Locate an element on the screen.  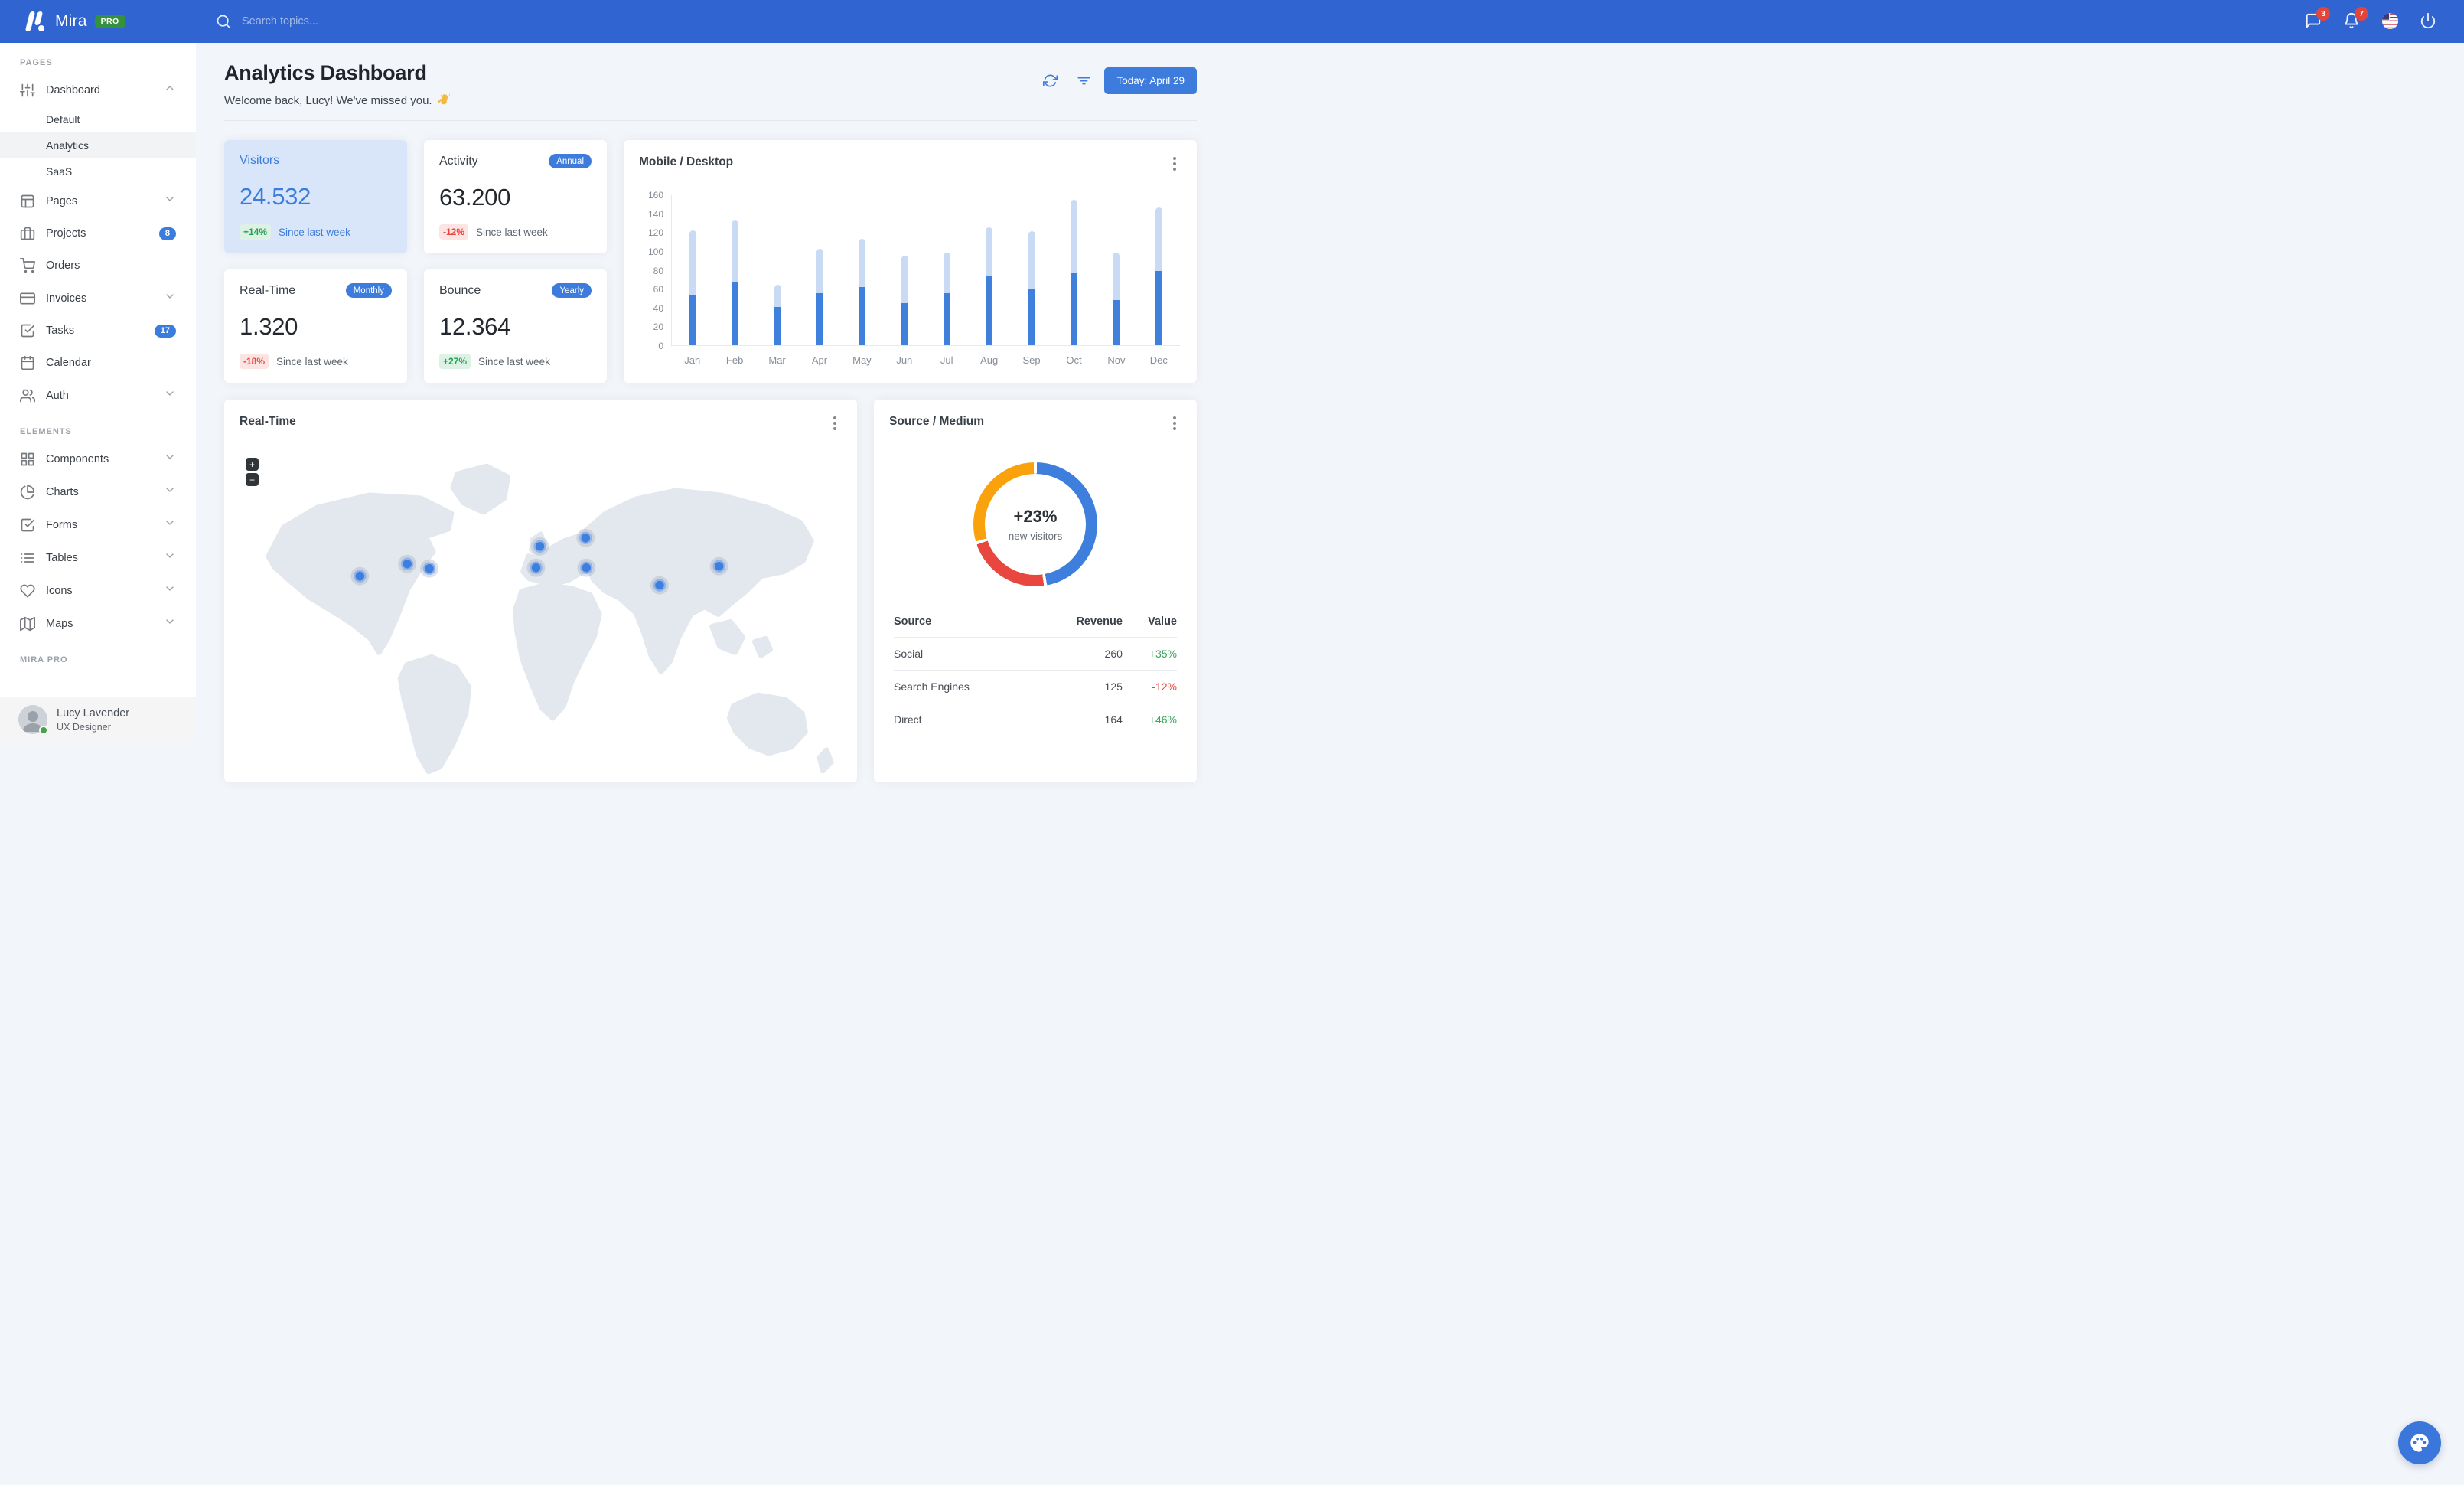
stat-title: Visitors is located at coordinates (260, 160).